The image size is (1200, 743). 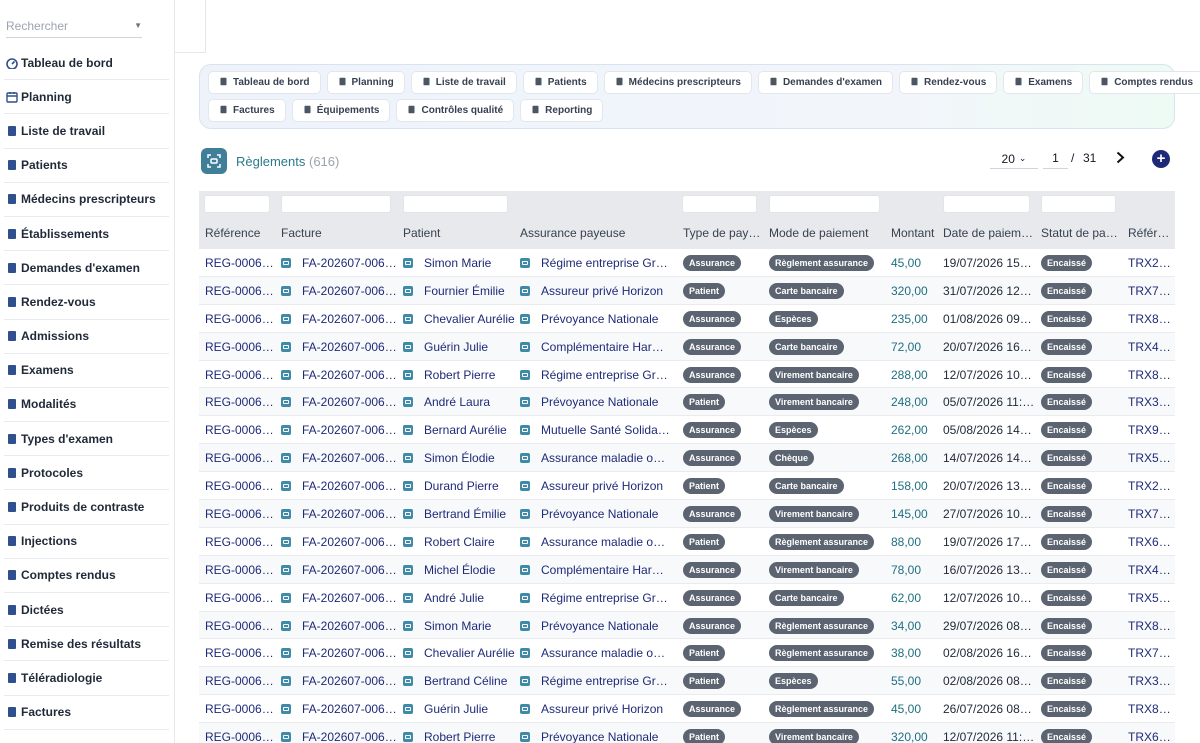 What do you see at coordinates (459, 653) in the screenshot?
I see `table-cell: Chevalier Aurélie` at bounding box center [459, 653].